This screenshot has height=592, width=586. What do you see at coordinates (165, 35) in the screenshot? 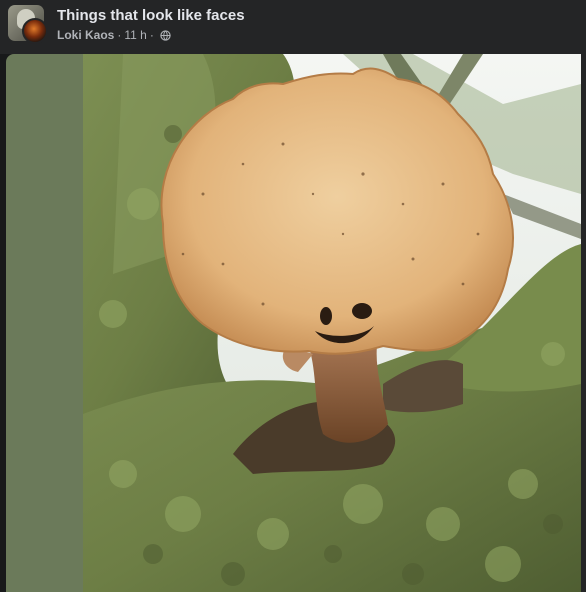
I see `globe-icon` at bounding box center [165, 35].